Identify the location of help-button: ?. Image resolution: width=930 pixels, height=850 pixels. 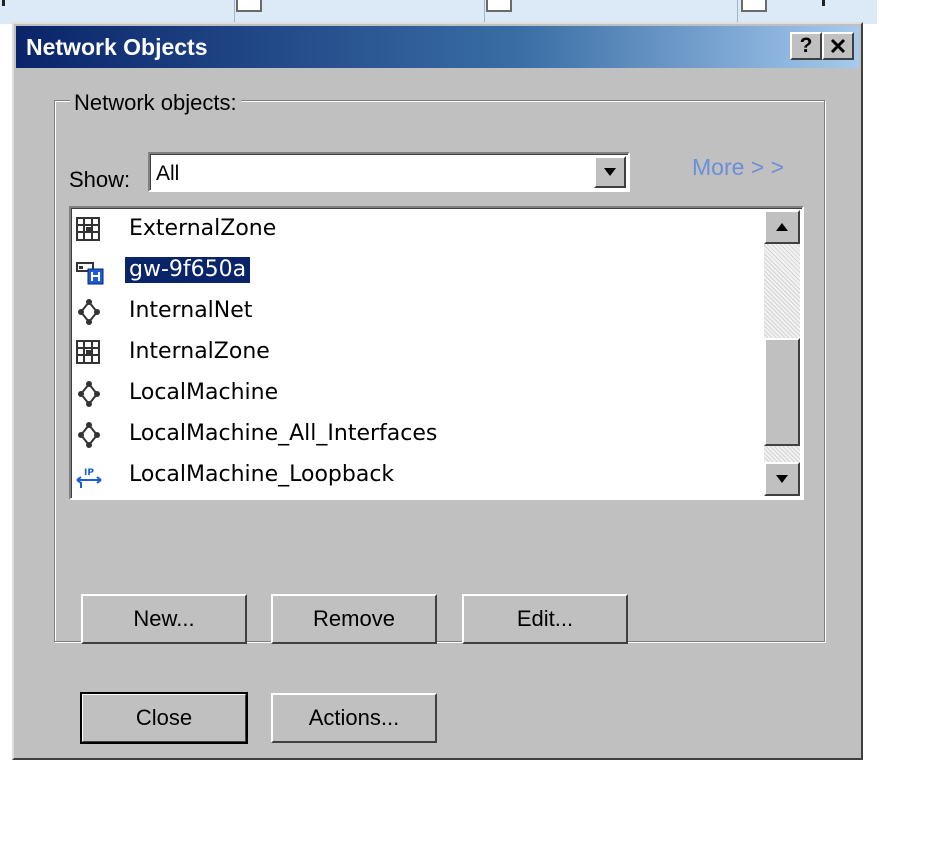
(806, 46).